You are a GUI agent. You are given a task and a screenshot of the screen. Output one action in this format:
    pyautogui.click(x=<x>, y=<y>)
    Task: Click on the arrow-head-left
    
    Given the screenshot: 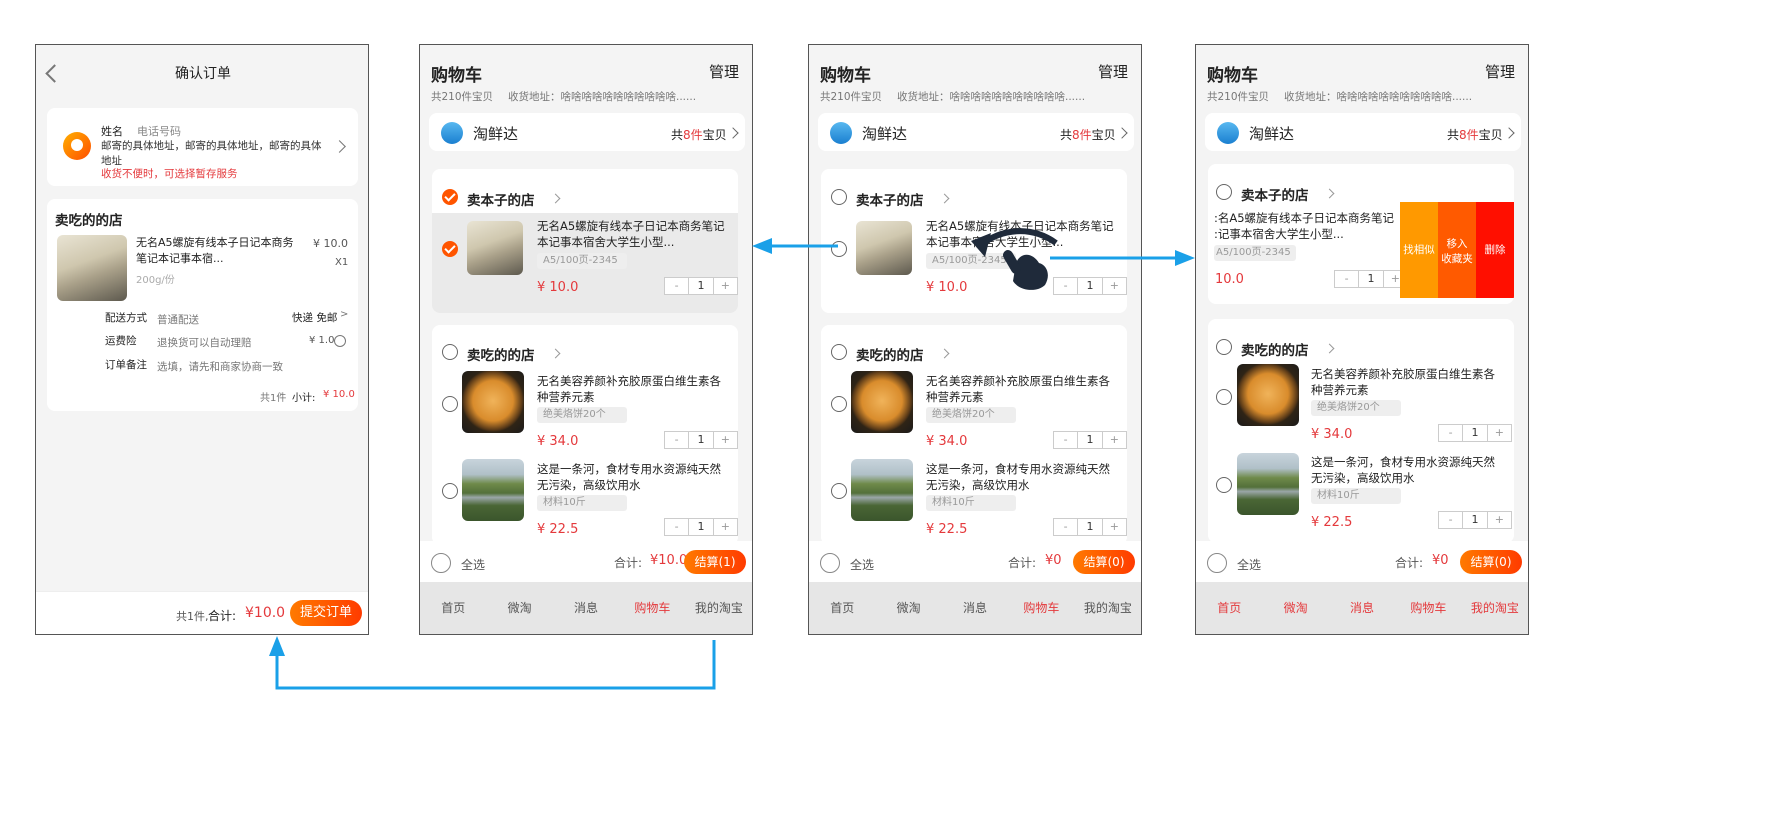 What is the action you would take?
    pyautogui.click(x=762, y=246)
    